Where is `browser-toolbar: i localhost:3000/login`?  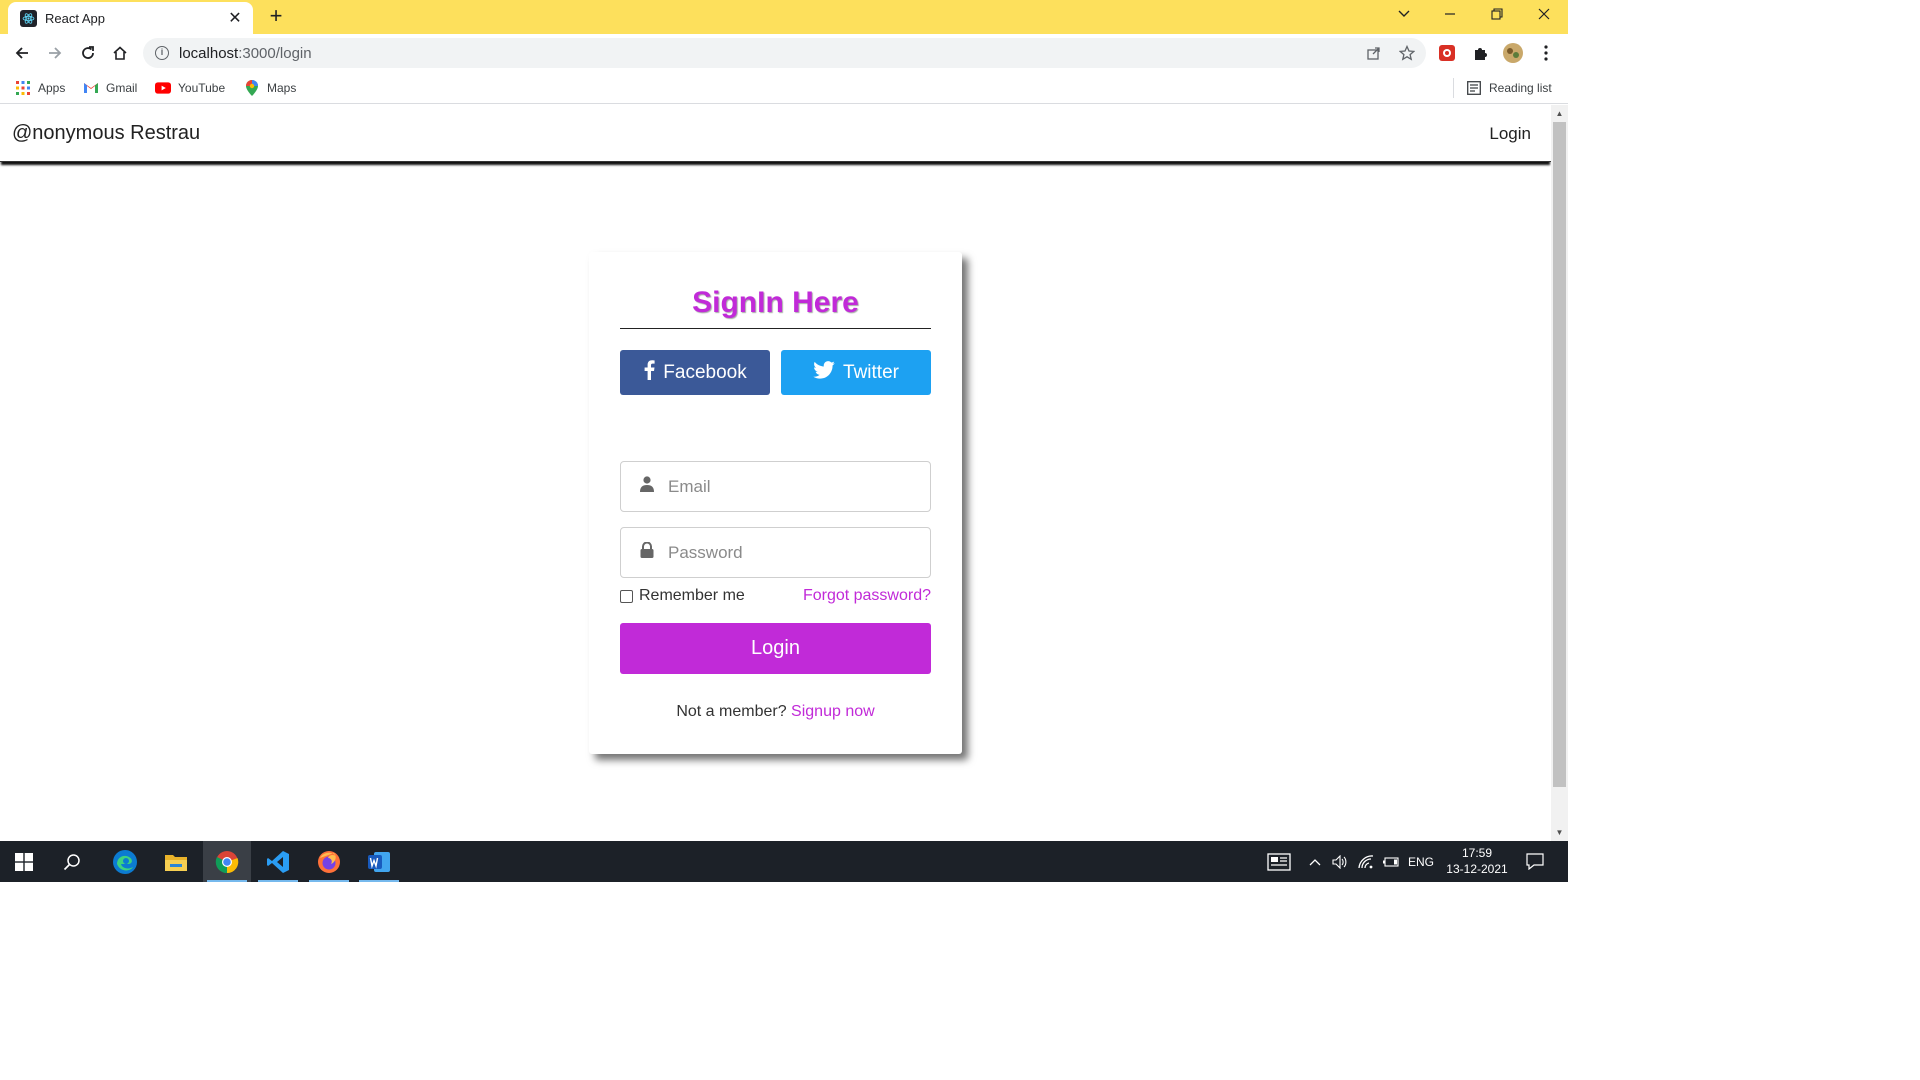 browser-toolbar: i localhost:3000/login is located at coordinates (784, 53).